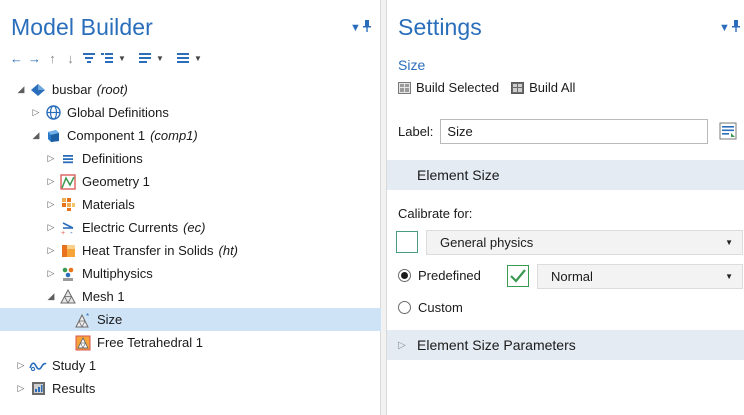  What do you see at coordinates (34, 58) in the screenshot?
I see `forward-arrow-icon: →` at bounding box center [34, 58].